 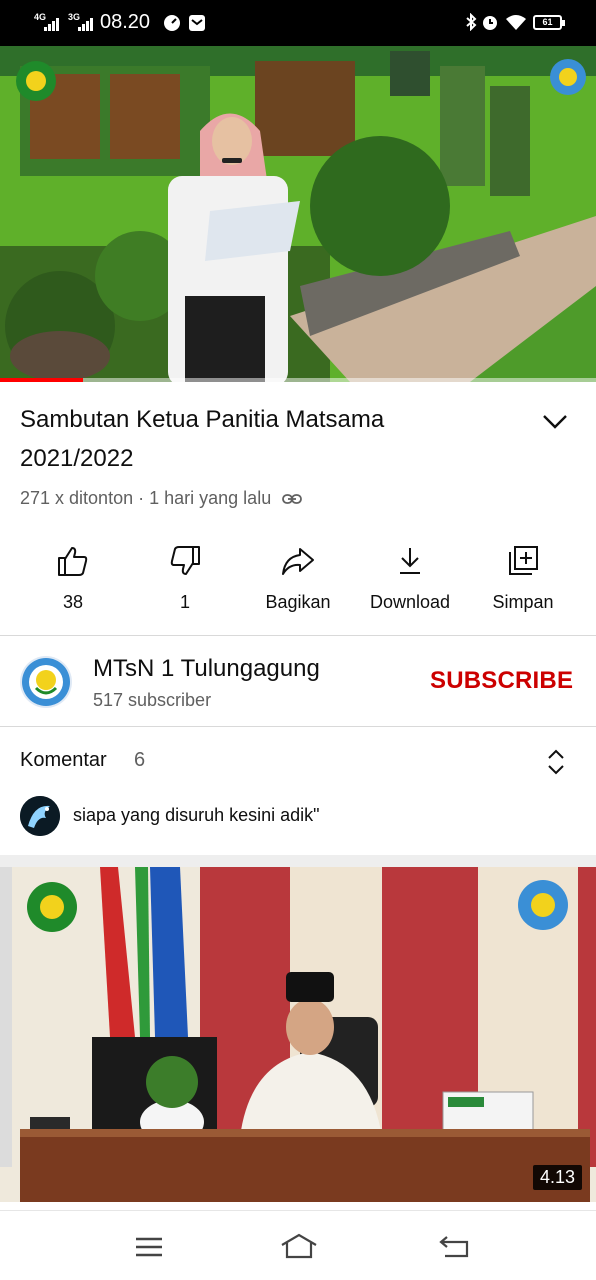 What do you see at coordinates (172, 23) in the screenshot?
I see `speed-icon` at bounding box center [172, 23].